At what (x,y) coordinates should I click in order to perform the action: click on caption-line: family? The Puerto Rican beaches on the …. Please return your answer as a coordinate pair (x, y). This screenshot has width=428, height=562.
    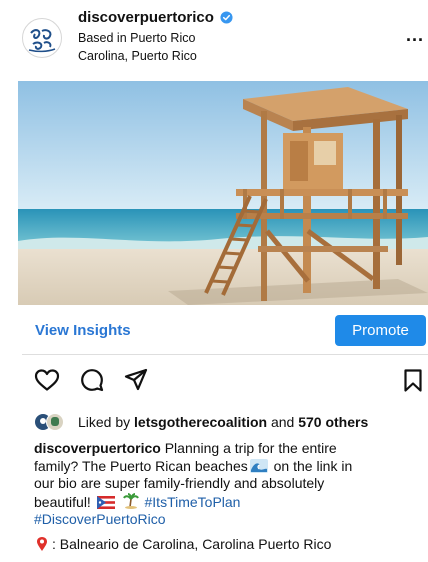
    Looking at the image, I should click on (226, 467).